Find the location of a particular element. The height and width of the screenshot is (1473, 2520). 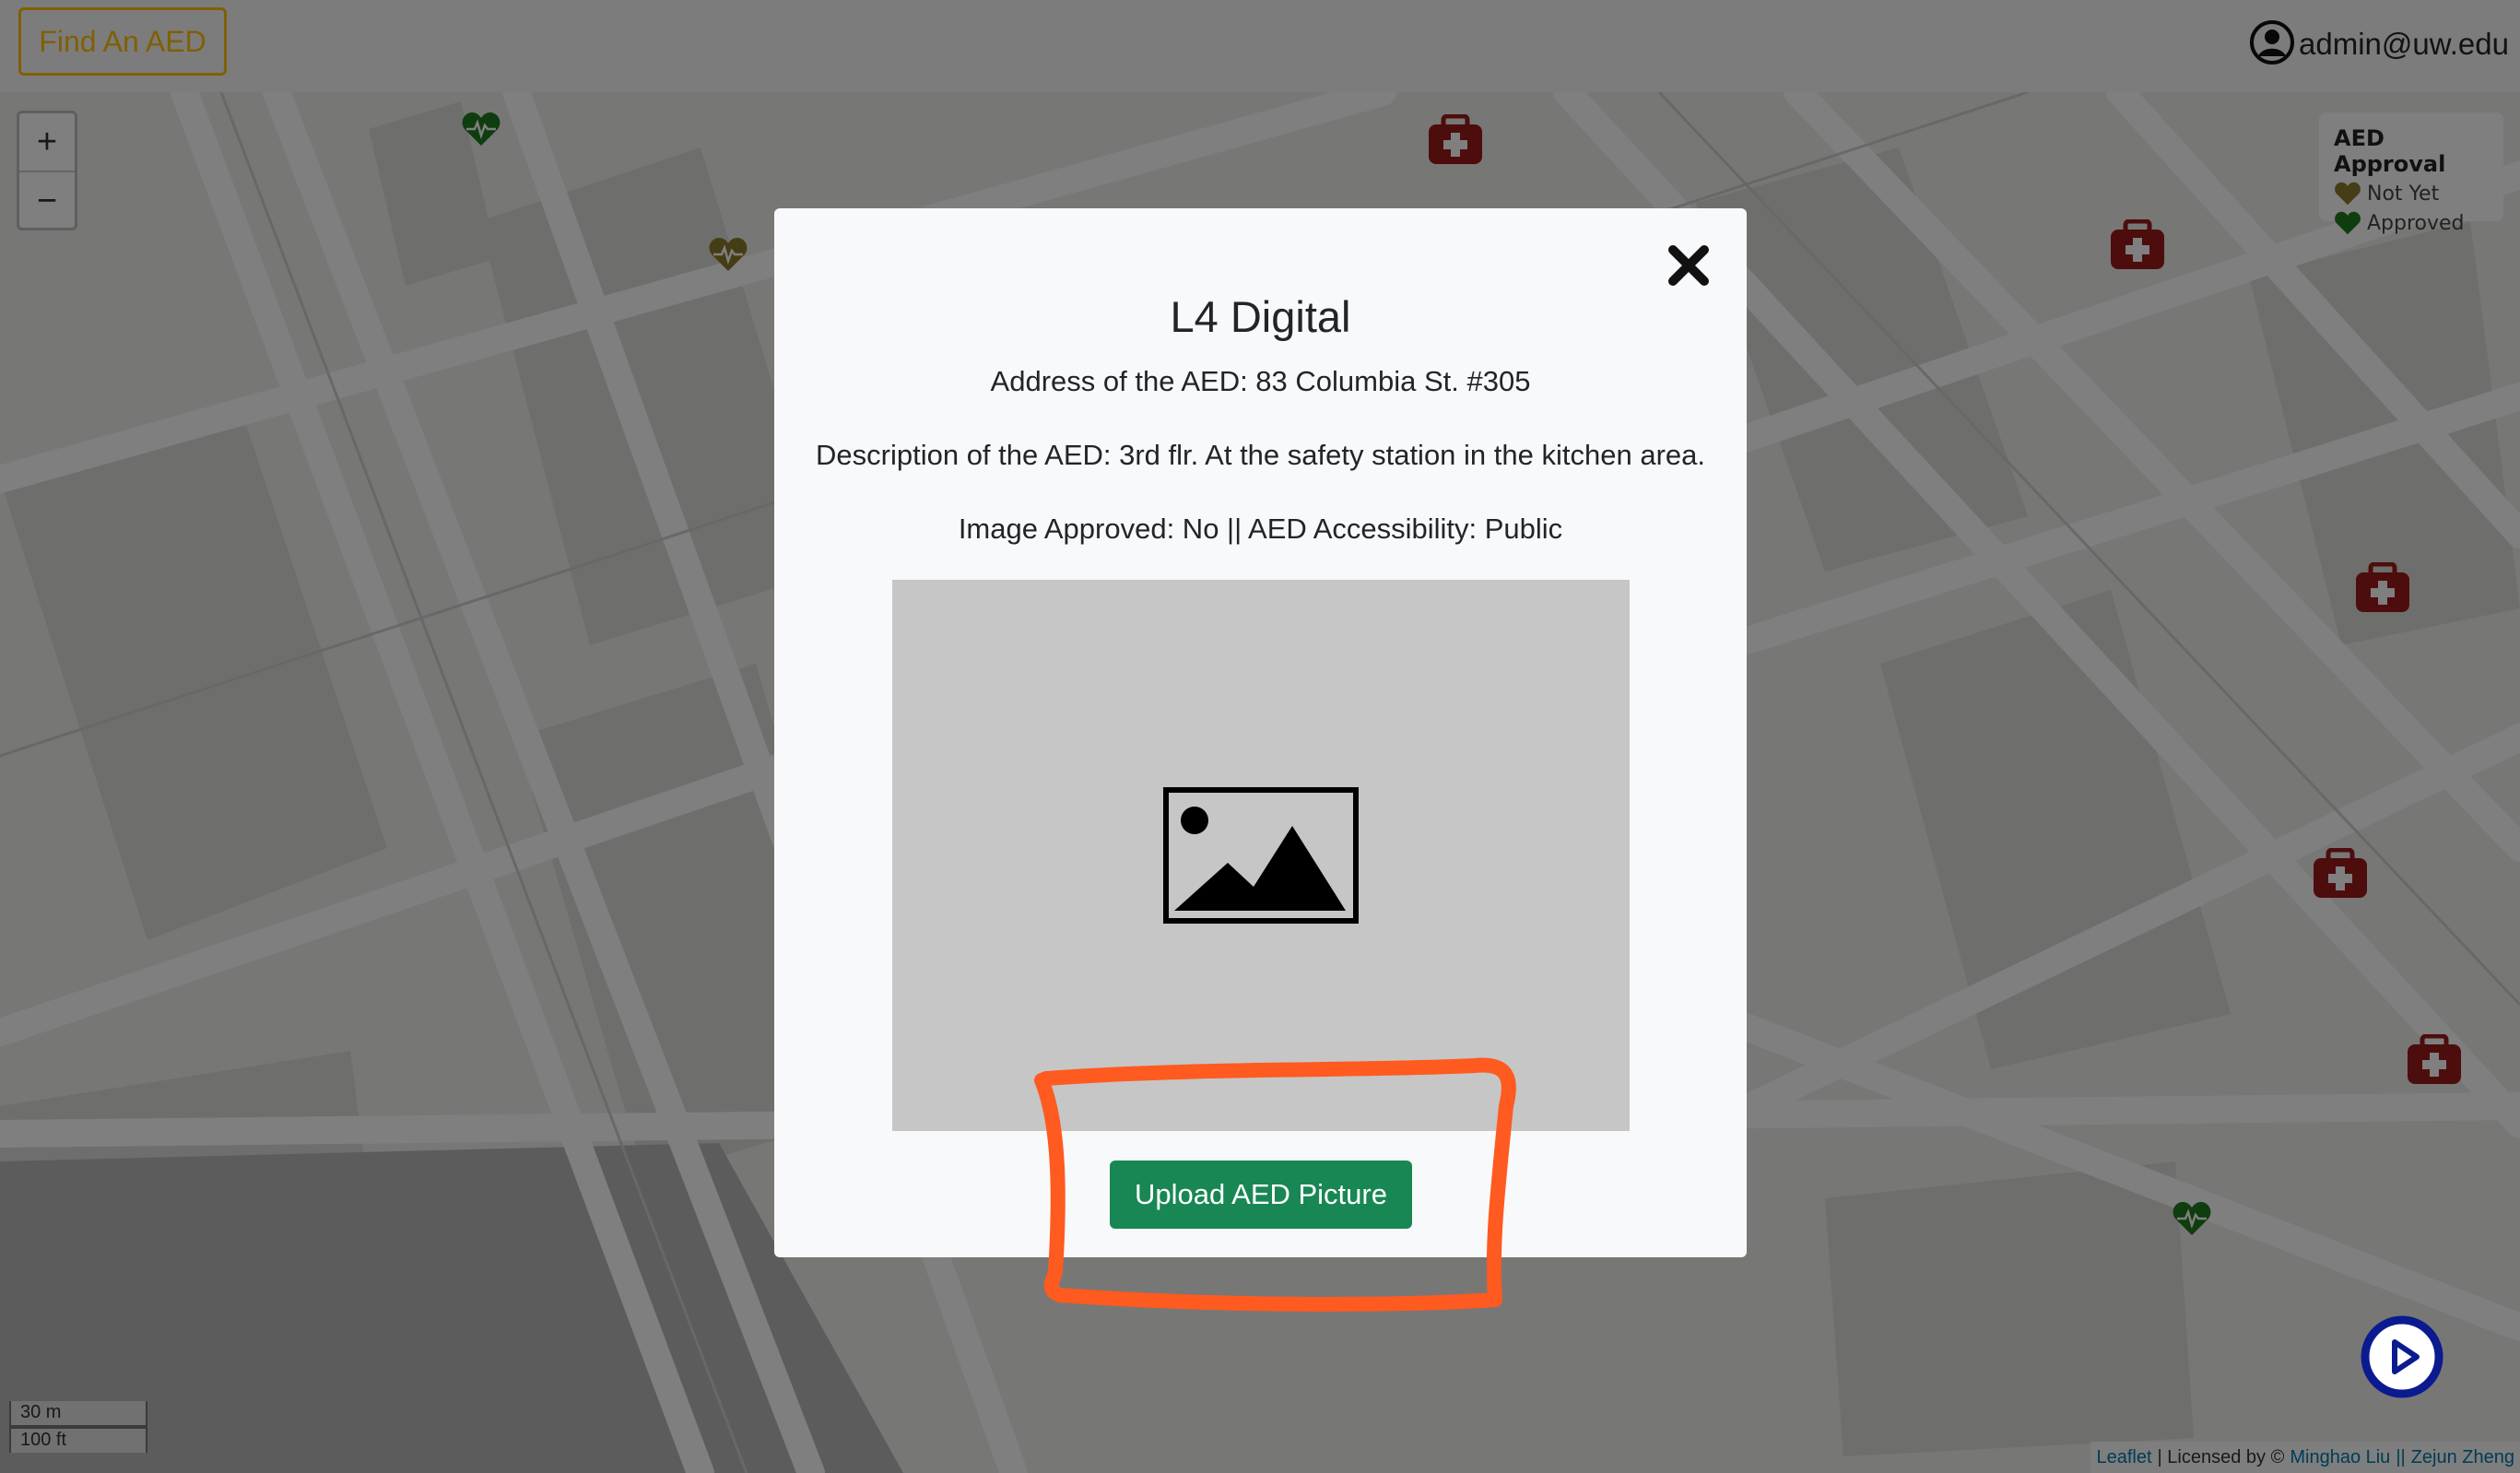

locate-compass-icon is located at coordinates (2402, 1356).